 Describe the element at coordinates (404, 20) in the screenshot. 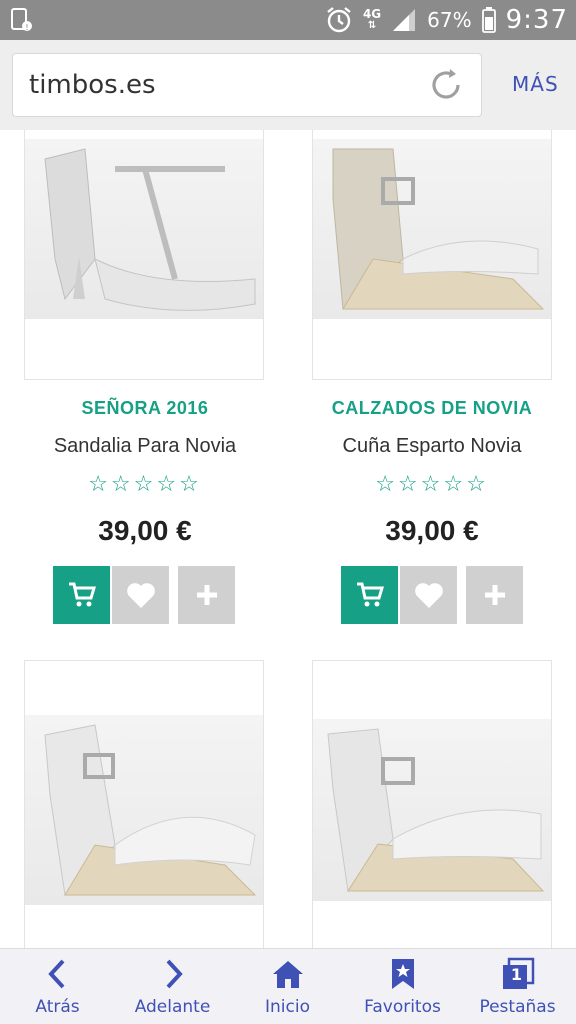

I see `signal-icon` at that location.